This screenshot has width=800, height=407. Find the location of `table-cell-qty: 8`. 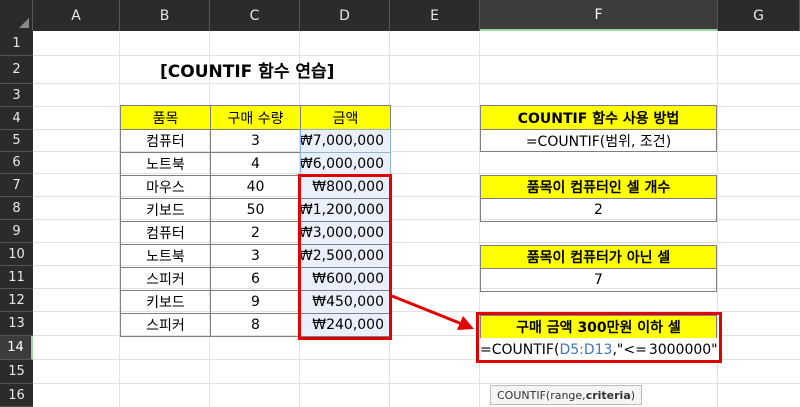

table-cell-qty: 8 is located at coordinates (255, 325).